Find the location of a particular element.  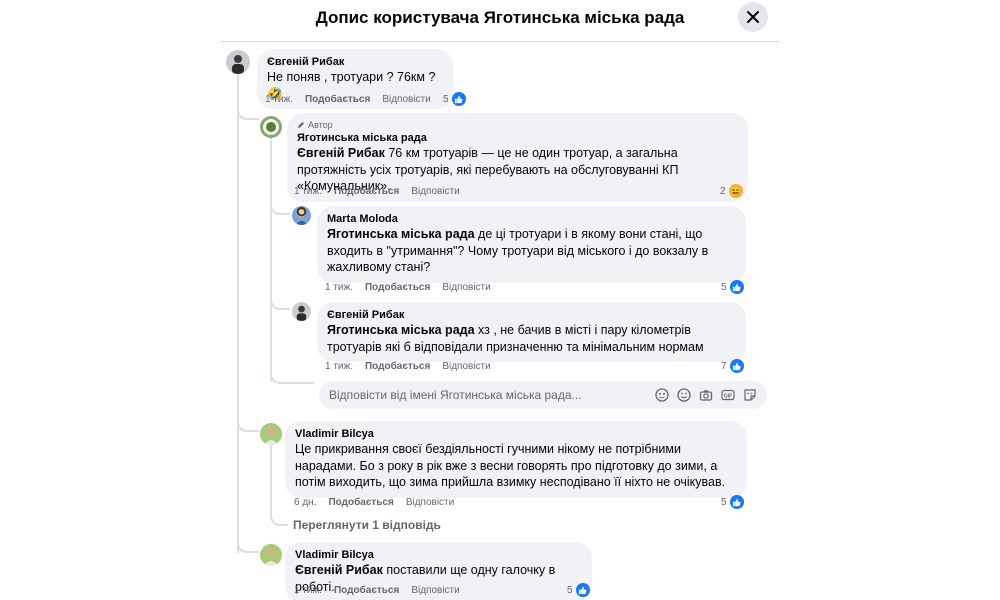

close-button is located at coordinates (753, 17).